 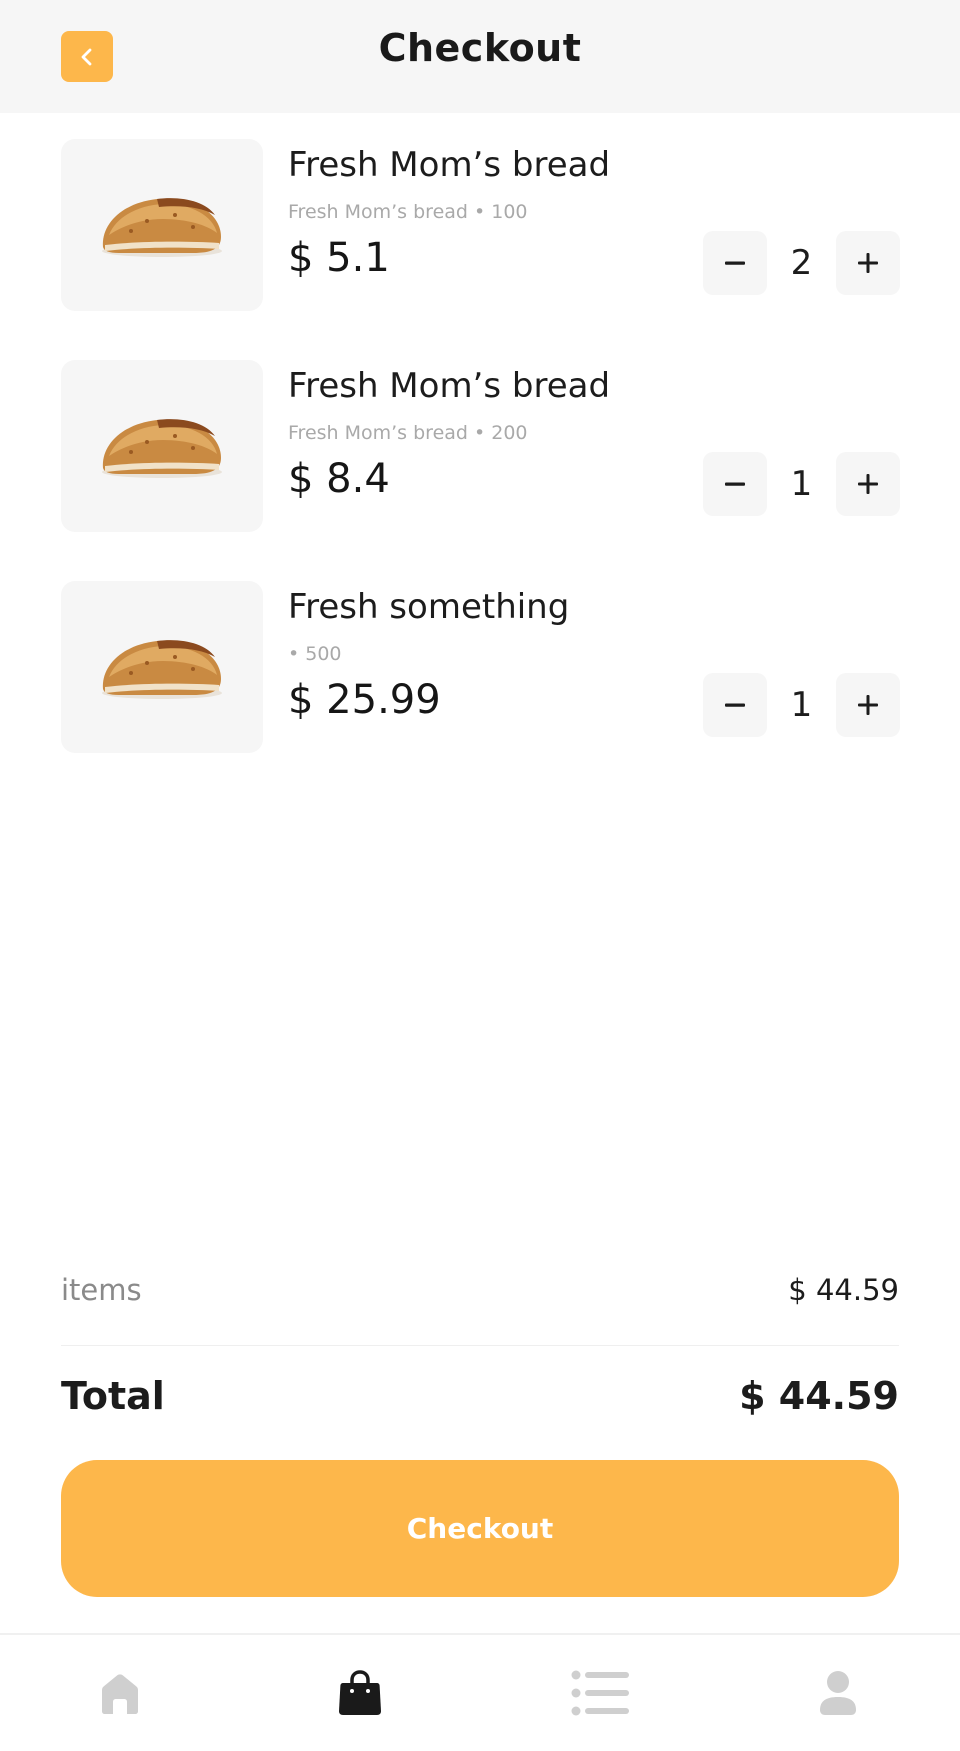 I want to click on tab-home, so click(x=120, y=1693).